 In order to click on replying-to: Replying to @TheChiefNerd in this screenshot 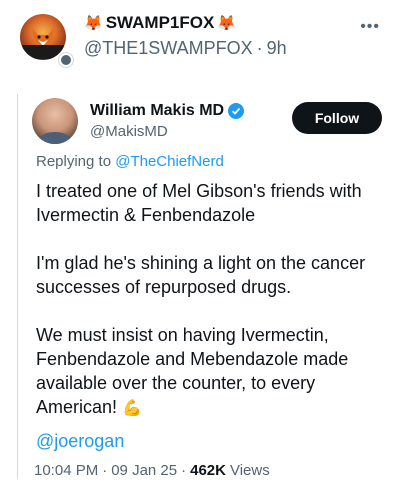, I will do `click(130, 161)`.